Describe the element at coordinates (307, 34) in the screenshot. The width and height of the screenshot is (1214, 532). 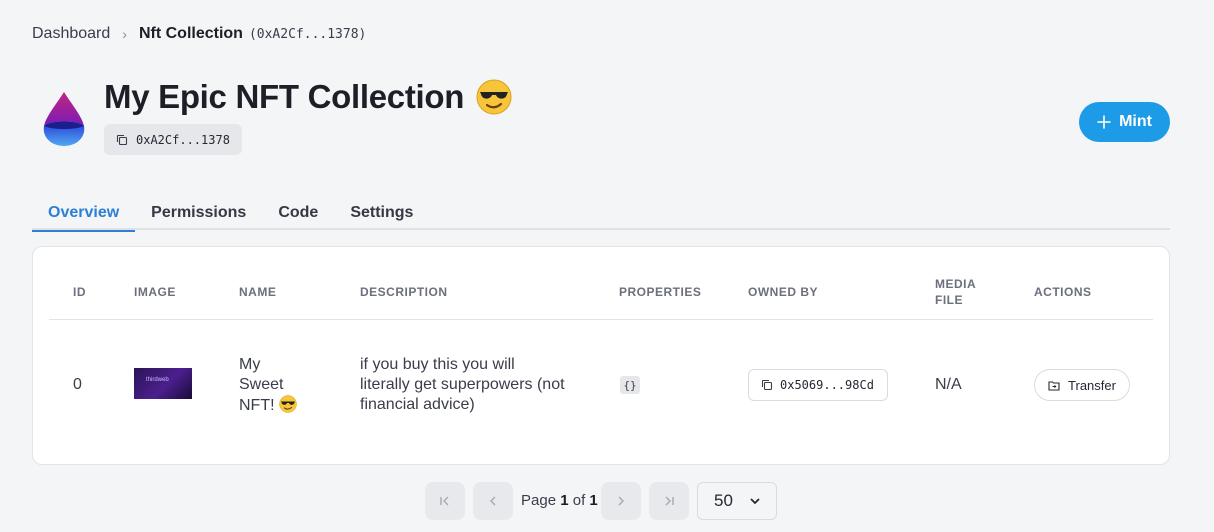
I see `breadcrumb-address: (0xA2Cf...1378)` at that location.